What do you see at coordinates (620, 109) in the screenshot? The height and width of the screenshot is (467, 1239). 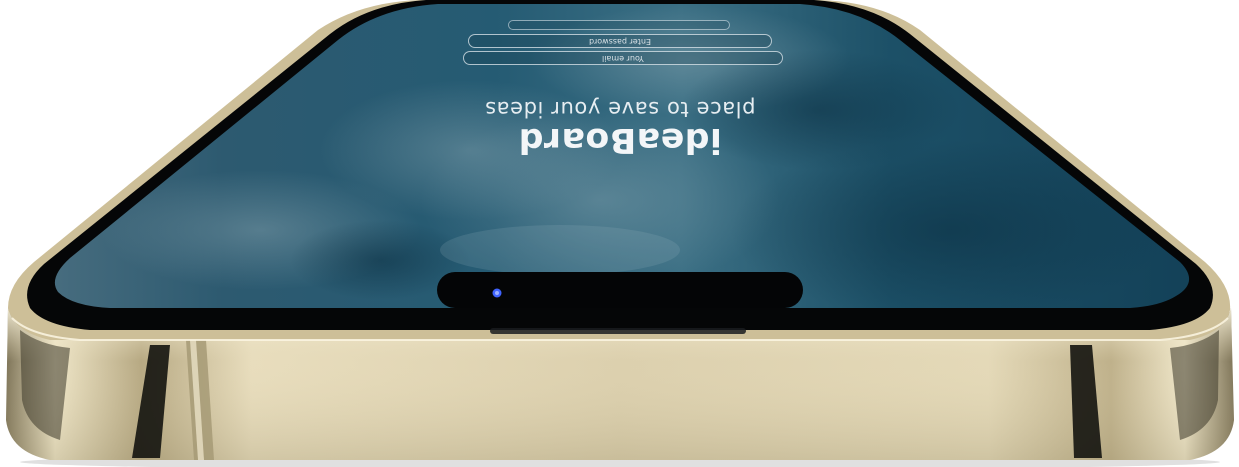 I see `app-tagline: place to save your ideas` at bounding box center [620, 109].